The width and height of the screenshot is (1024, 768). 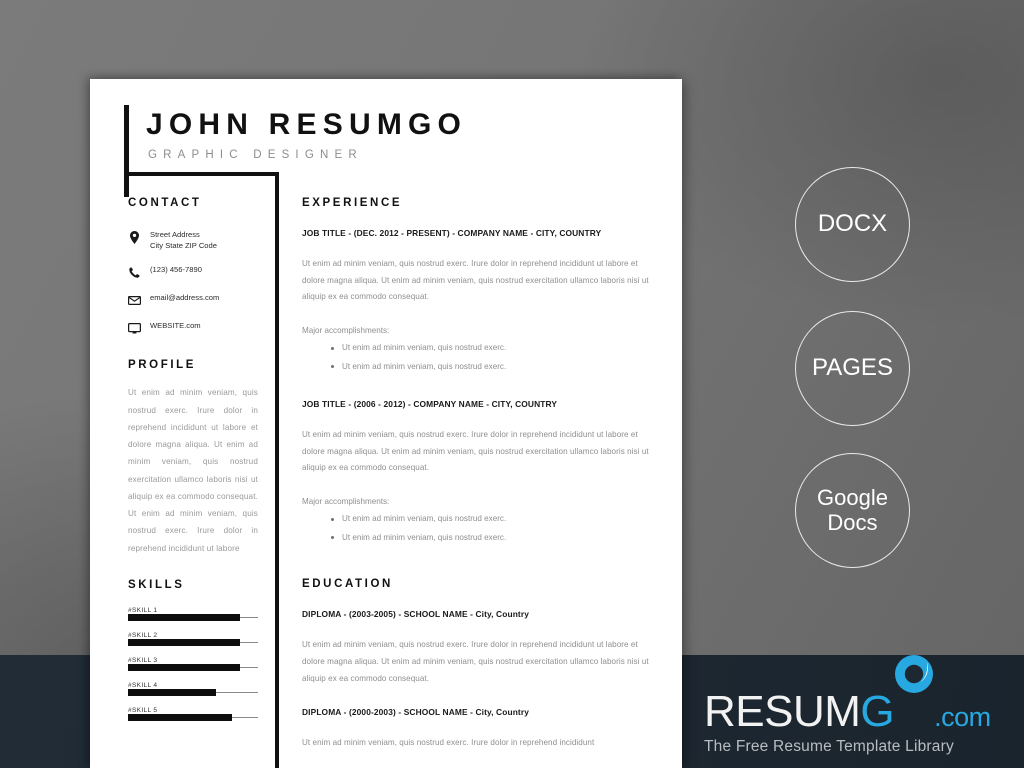 I want to click on badge-pages: PAGES, so click(x=852, y=368).